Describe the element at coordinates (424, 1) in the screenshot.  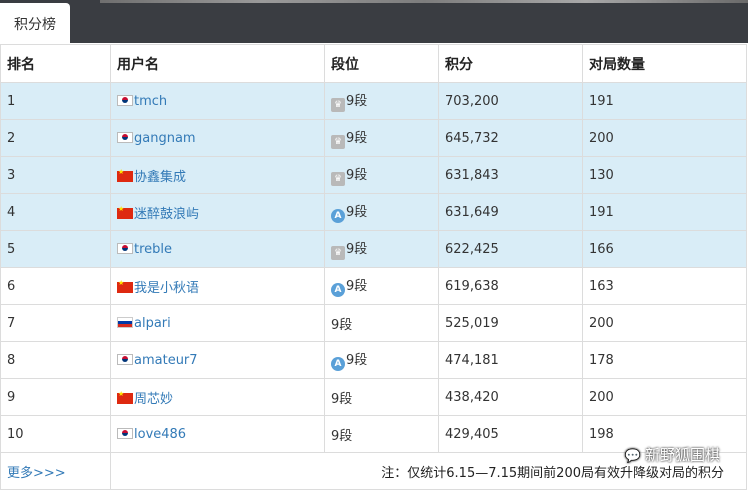
I see `top-bar-banner` at that location.